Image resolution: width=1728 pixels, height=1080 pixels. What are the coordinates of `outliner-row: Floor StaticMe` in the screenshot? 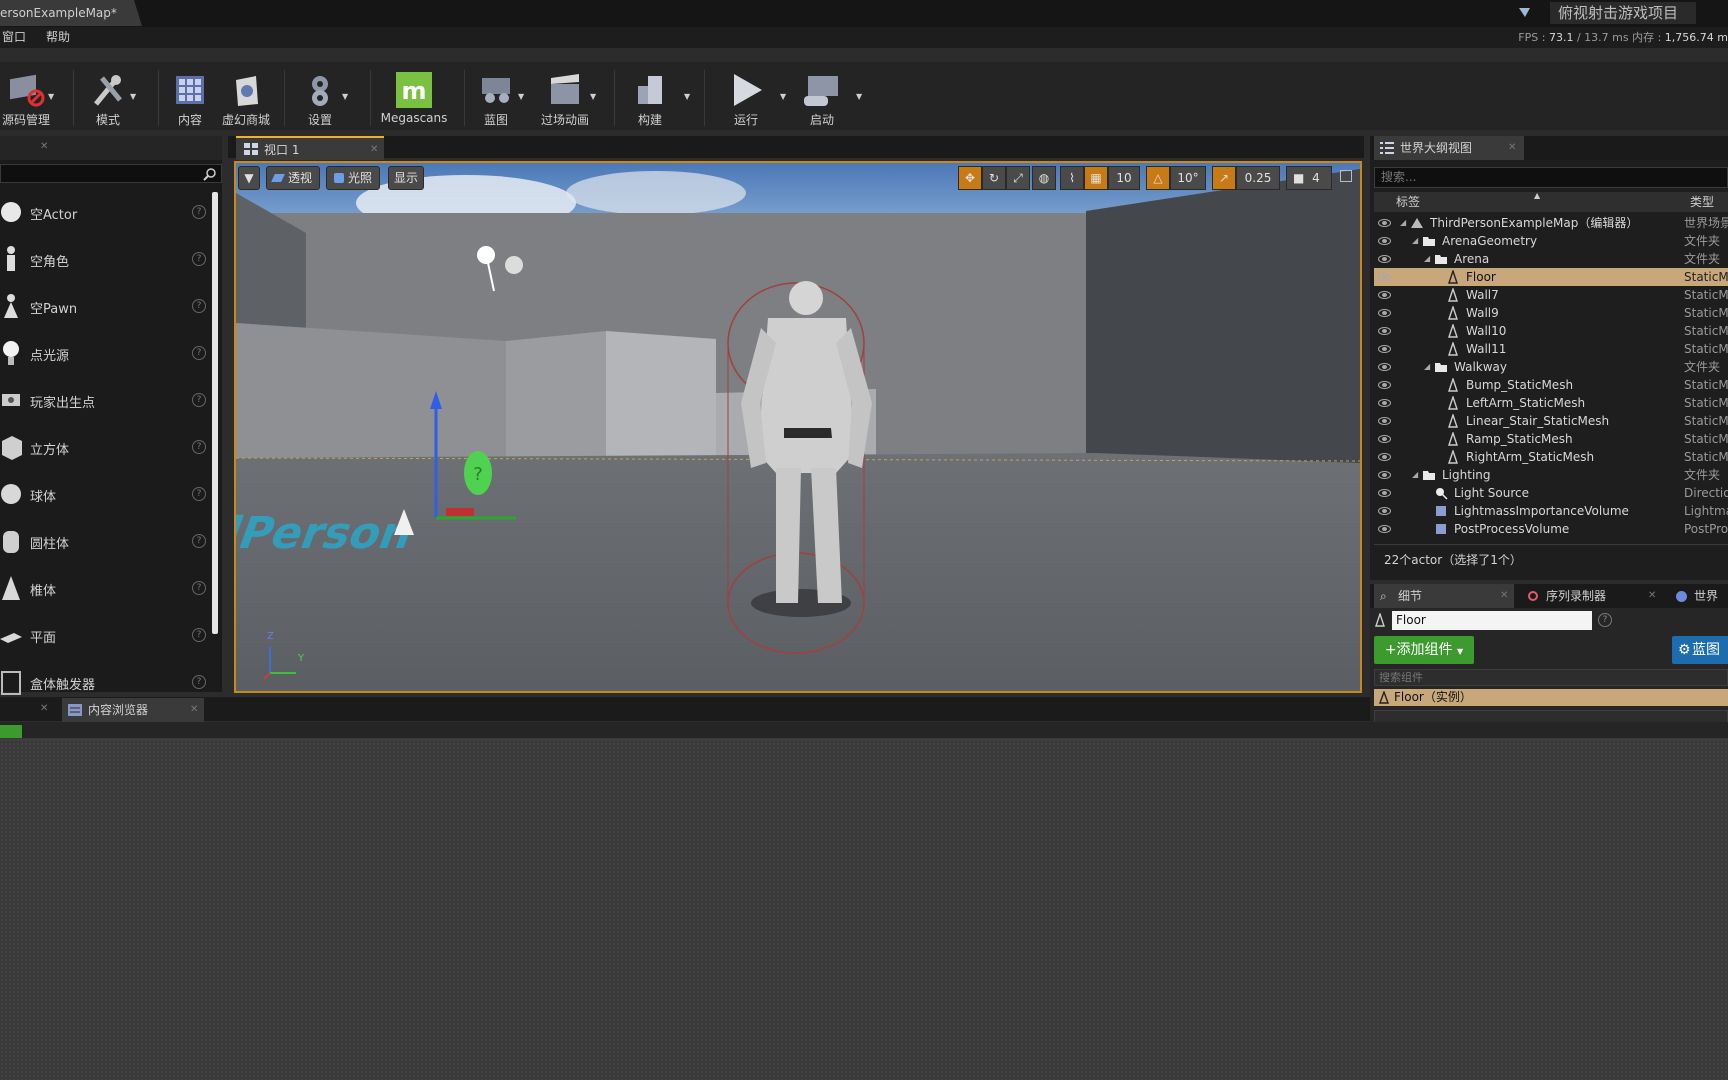 It's located at (1551, 277).